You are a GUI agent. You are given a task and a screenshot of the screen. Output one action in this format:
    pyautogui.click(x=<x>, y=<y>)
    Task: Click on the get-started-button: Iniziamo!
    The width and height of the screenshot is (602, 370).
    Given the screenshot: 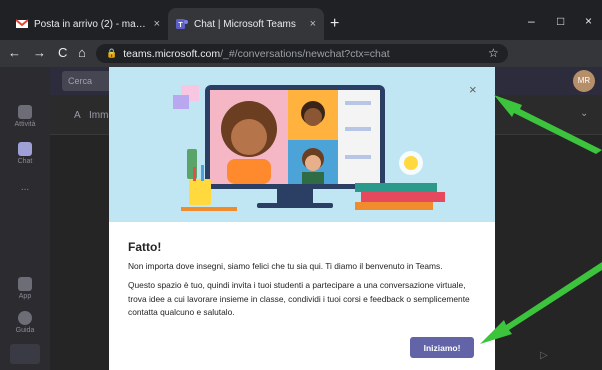 What is the action you would take?
    pyautogui.click(x=442, y=347)
    